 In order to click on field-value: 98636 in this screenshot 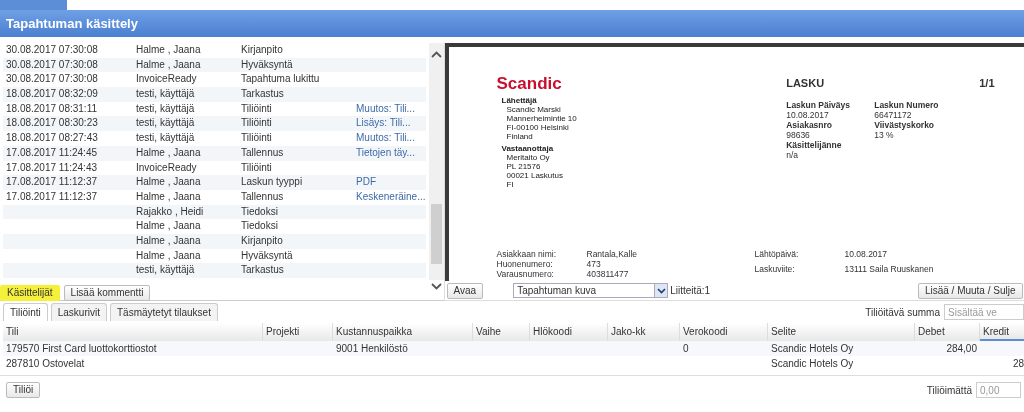, I will do `click(798, 134)`.